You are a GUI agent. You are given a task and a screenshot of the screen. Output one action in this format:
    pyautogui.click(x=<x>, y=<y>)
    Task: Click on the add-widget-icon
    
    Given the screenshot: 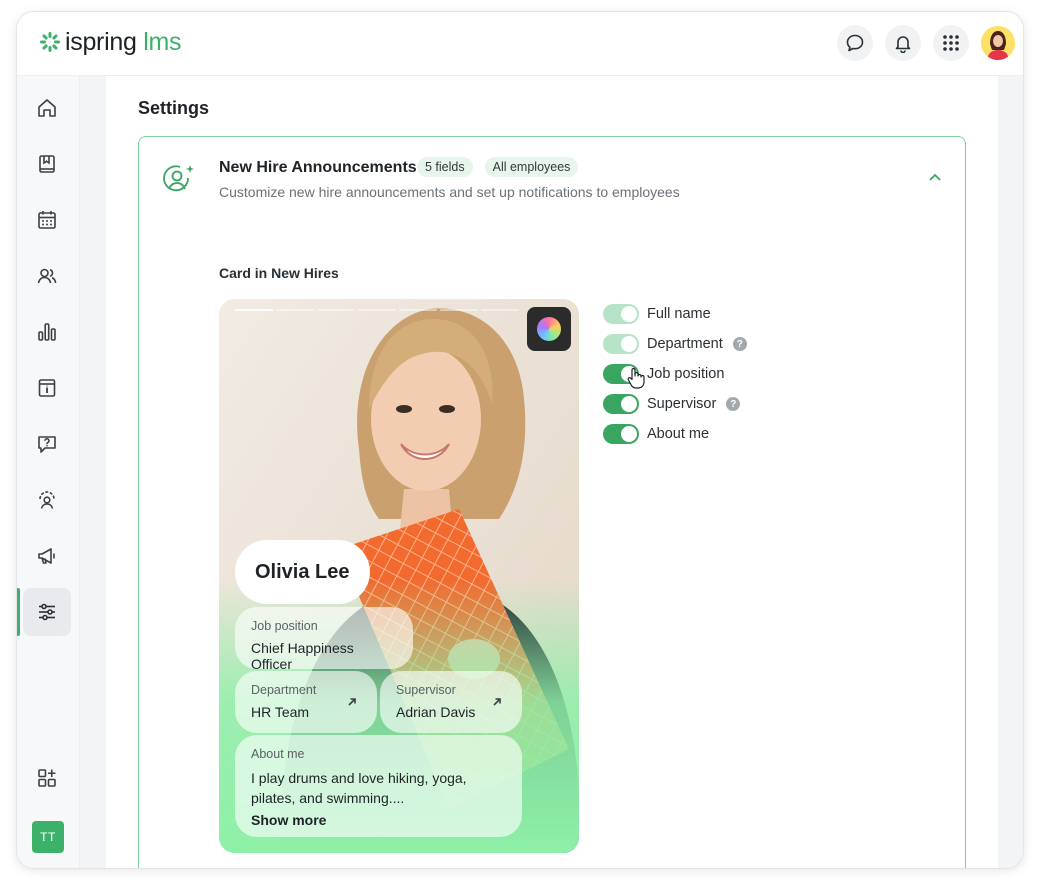 What is the action you would take?
    pyautogui.click(x=47, y=778)
    